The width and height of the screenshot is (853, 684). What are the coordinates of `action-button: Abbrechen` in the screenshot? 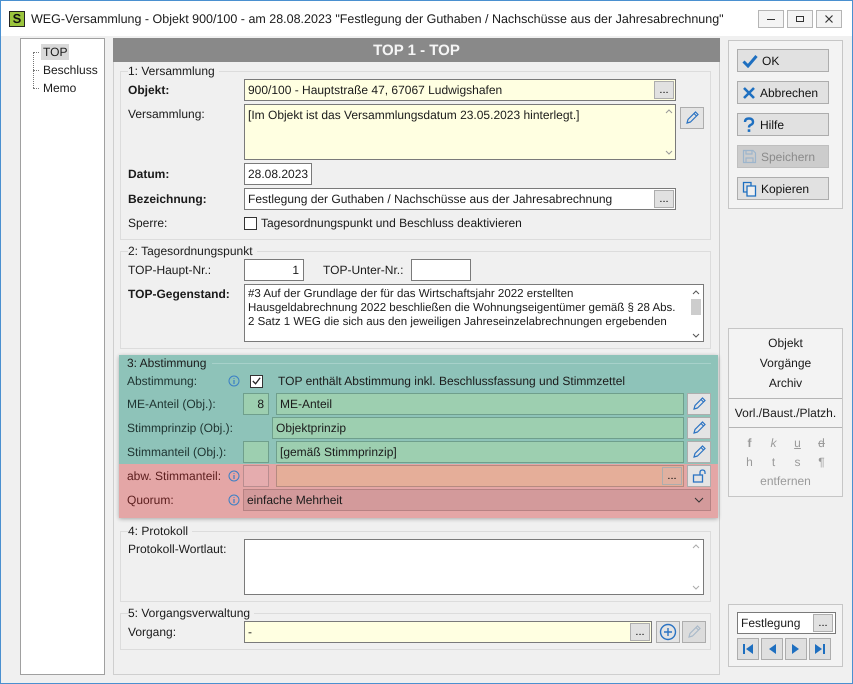 It's located at (783, 92).